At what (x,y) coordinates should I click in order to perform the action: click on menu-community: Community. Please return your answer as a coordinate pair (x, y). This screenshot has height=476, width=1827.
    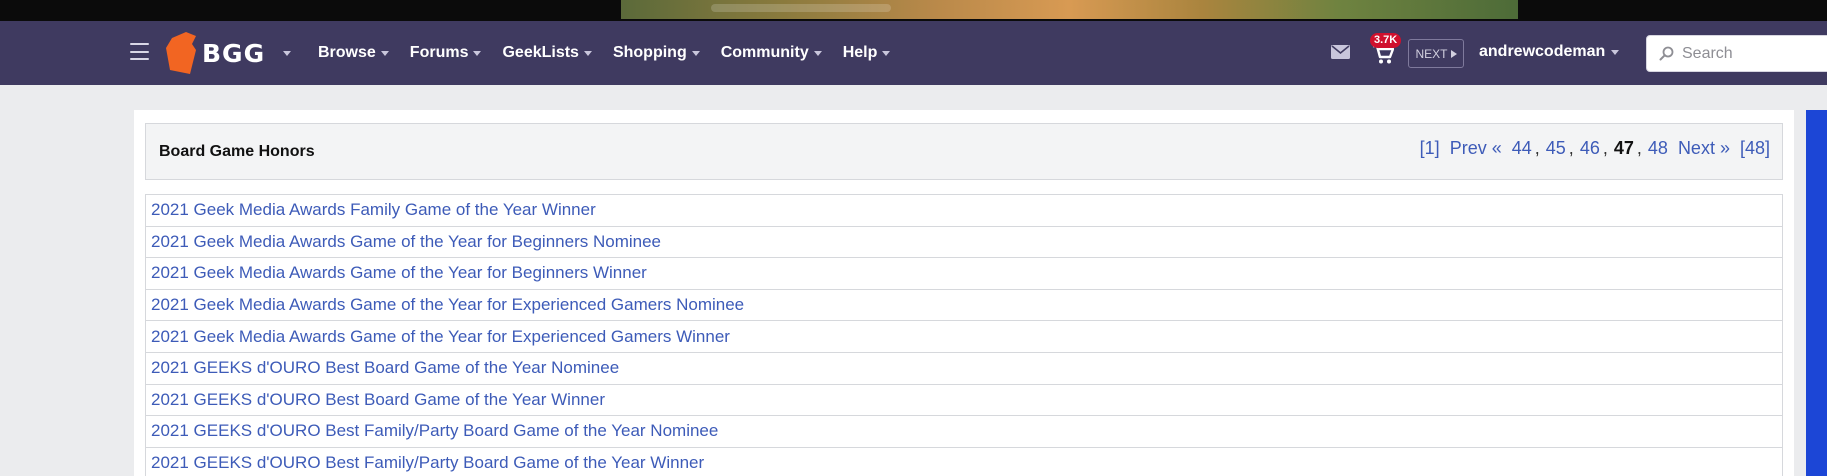
    Looking at the image, I should click on (771, 53).